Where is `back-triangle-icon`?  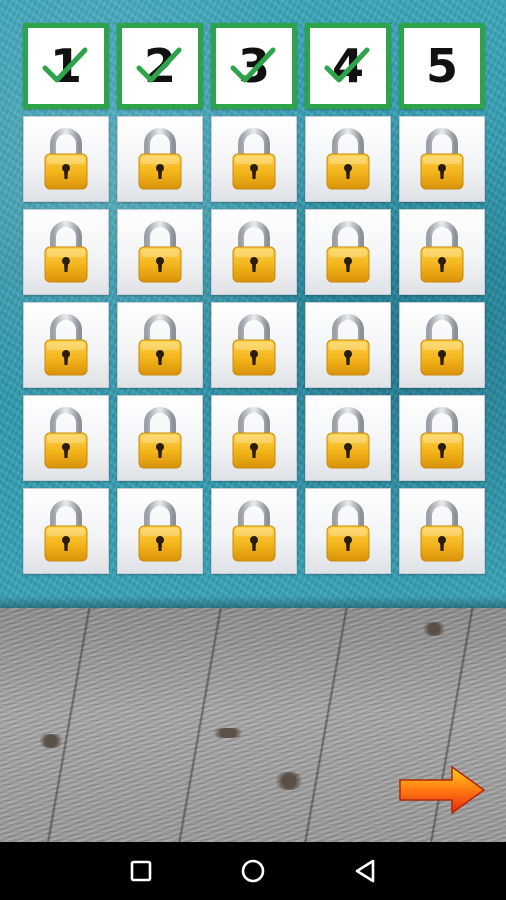
back-triangle-icon is located at coordinates (365, 871).